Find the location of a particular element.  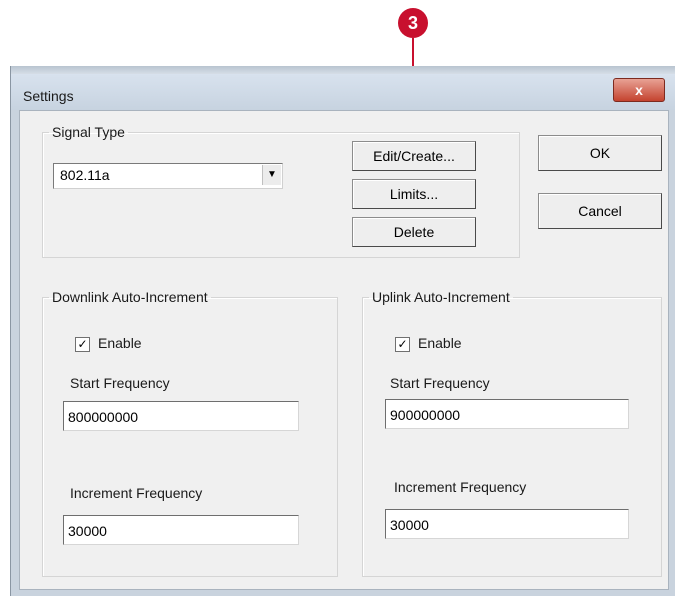

cancel-button: Cancel is located at coordinates (600, 211).